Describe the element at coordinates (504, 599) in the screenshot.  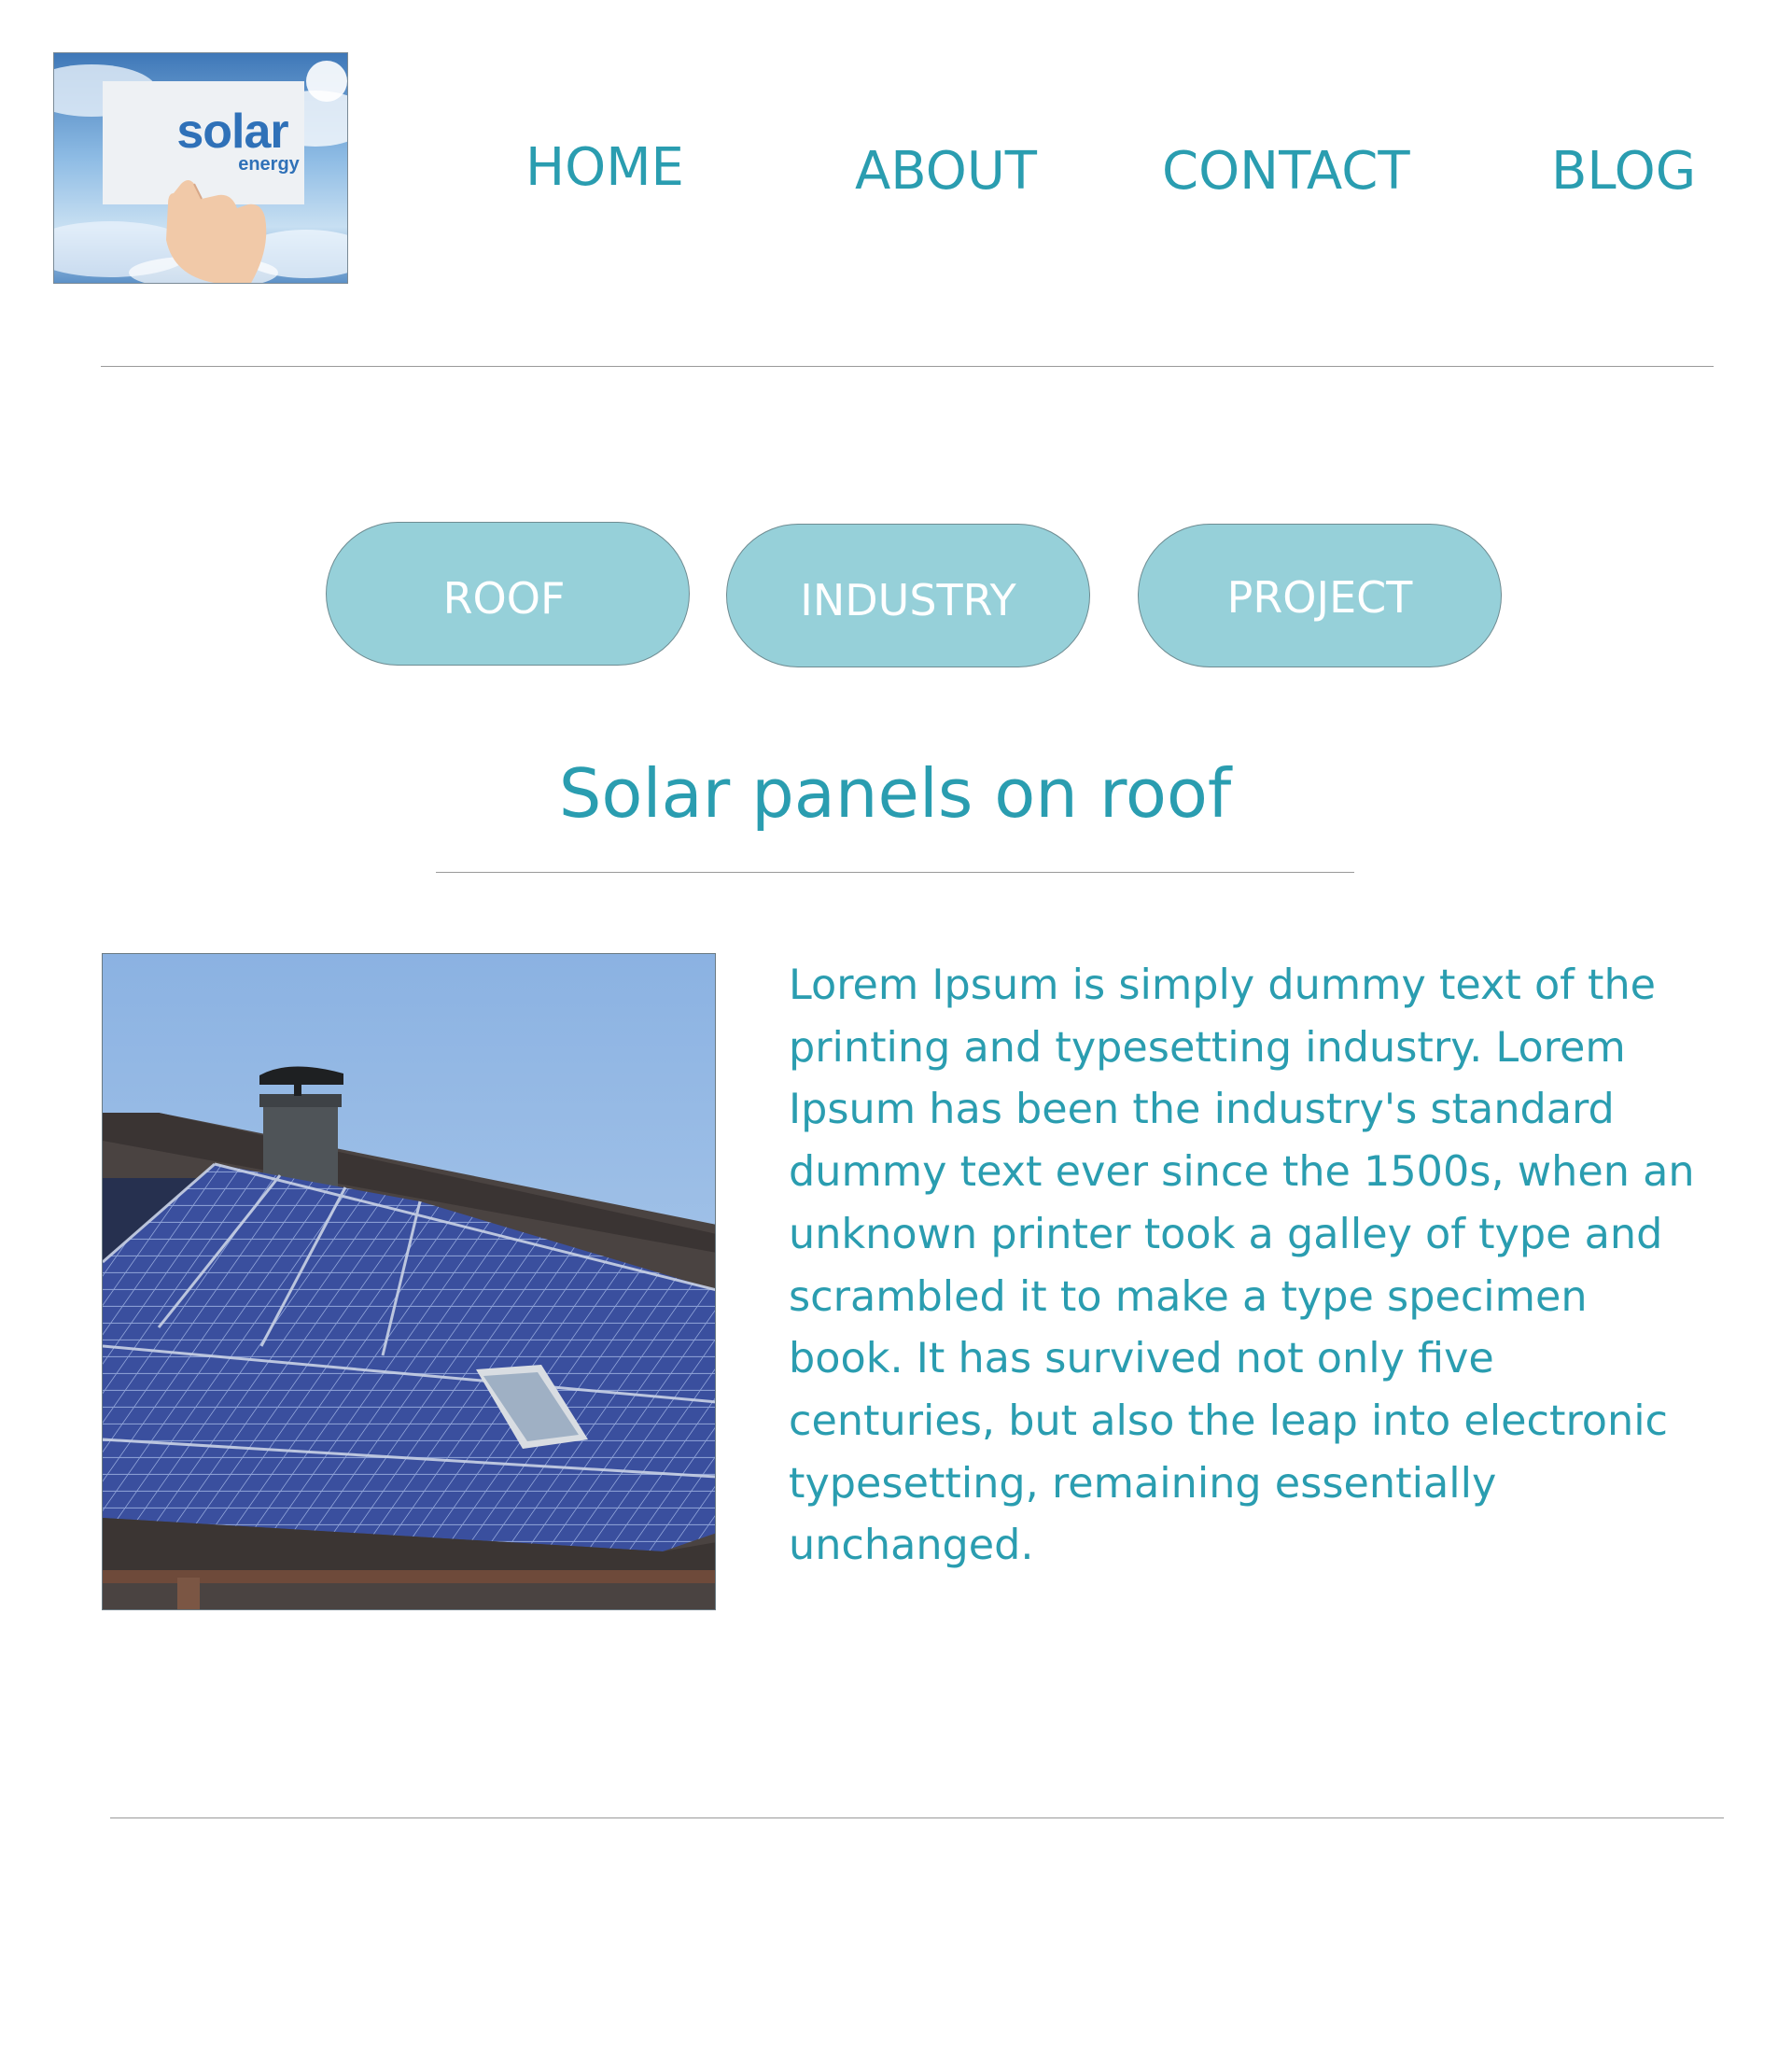
I see `roof-category-label: ROOF` at that location.